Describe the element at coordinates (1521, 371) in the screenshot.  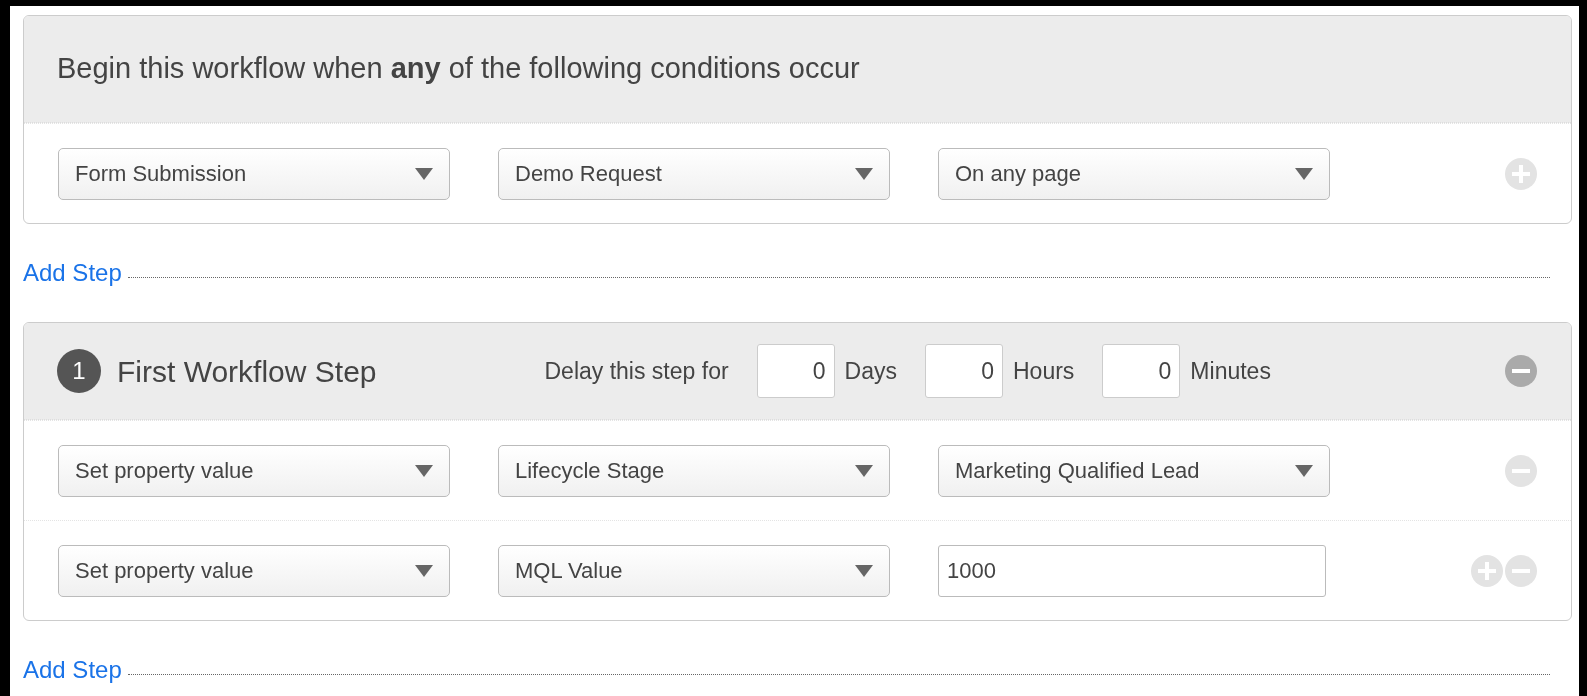
I see `remove-icon` at that location.